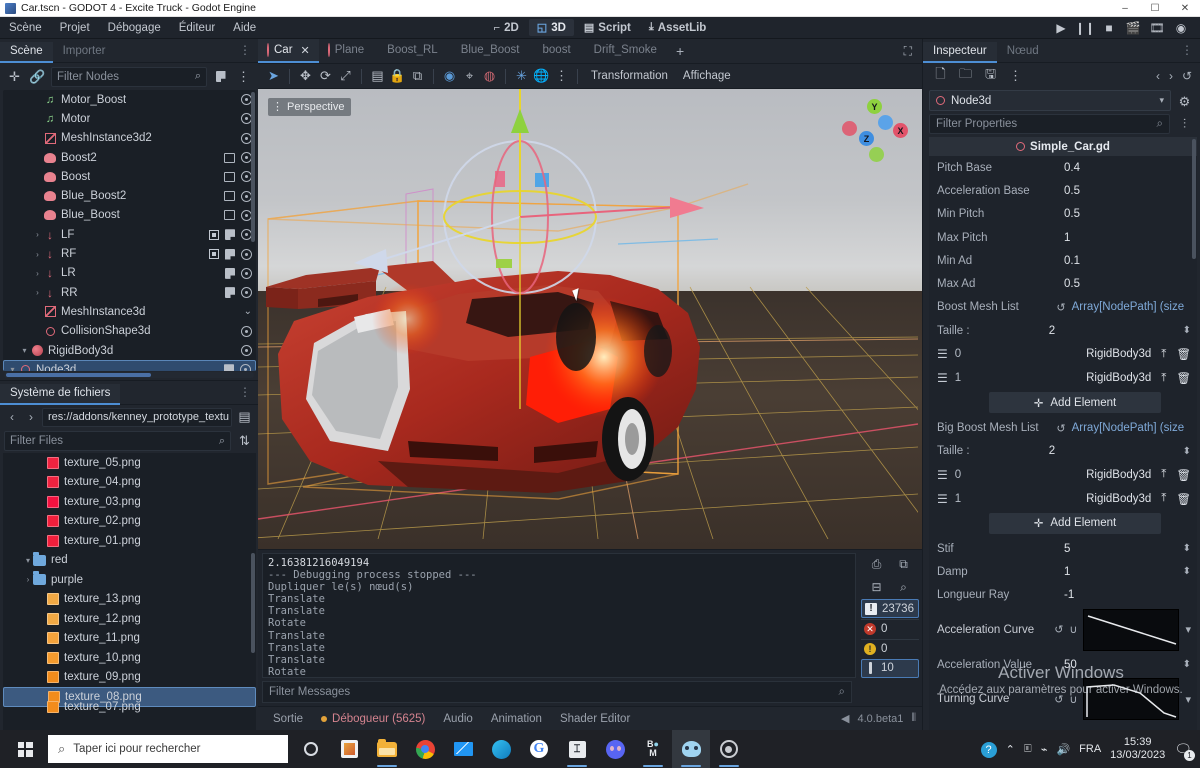 This screenshot has width=1200, height=768. I want to click on play-custom-icon: 🎞, so click(1157, 28).